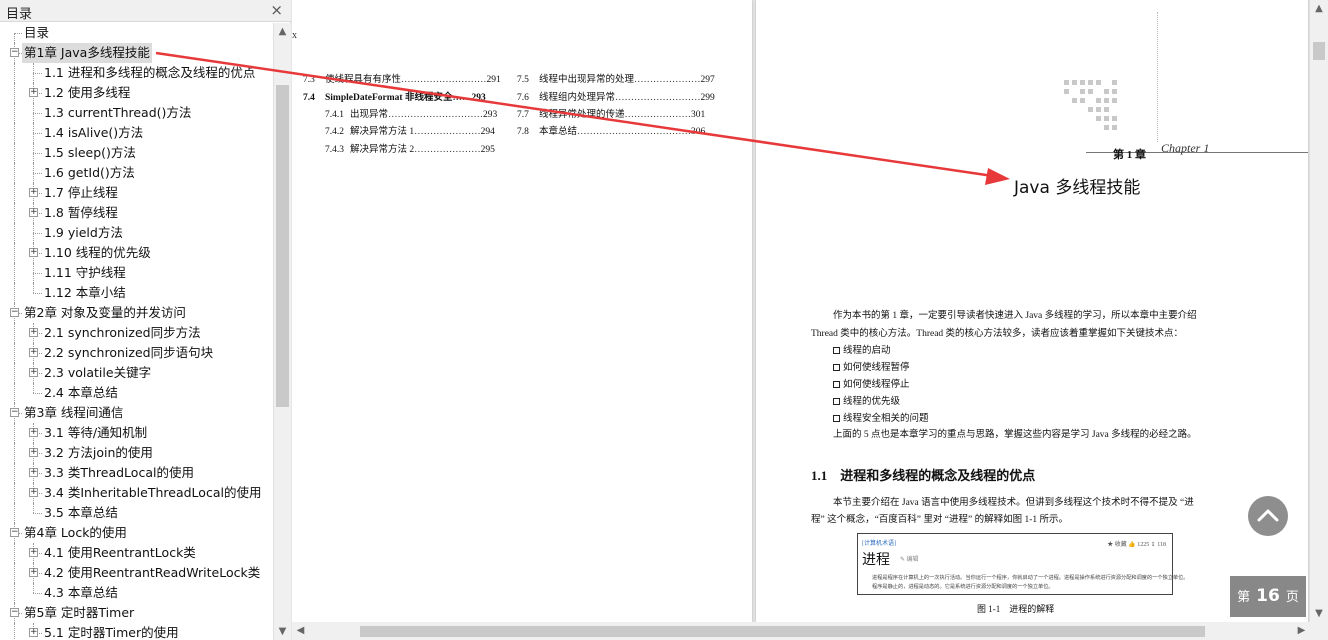 The image size is (1328, 640). Describe the element at coordinates (136, 293) in the screenshot. I see `toc-item: 1.12 本章小结` at that location.